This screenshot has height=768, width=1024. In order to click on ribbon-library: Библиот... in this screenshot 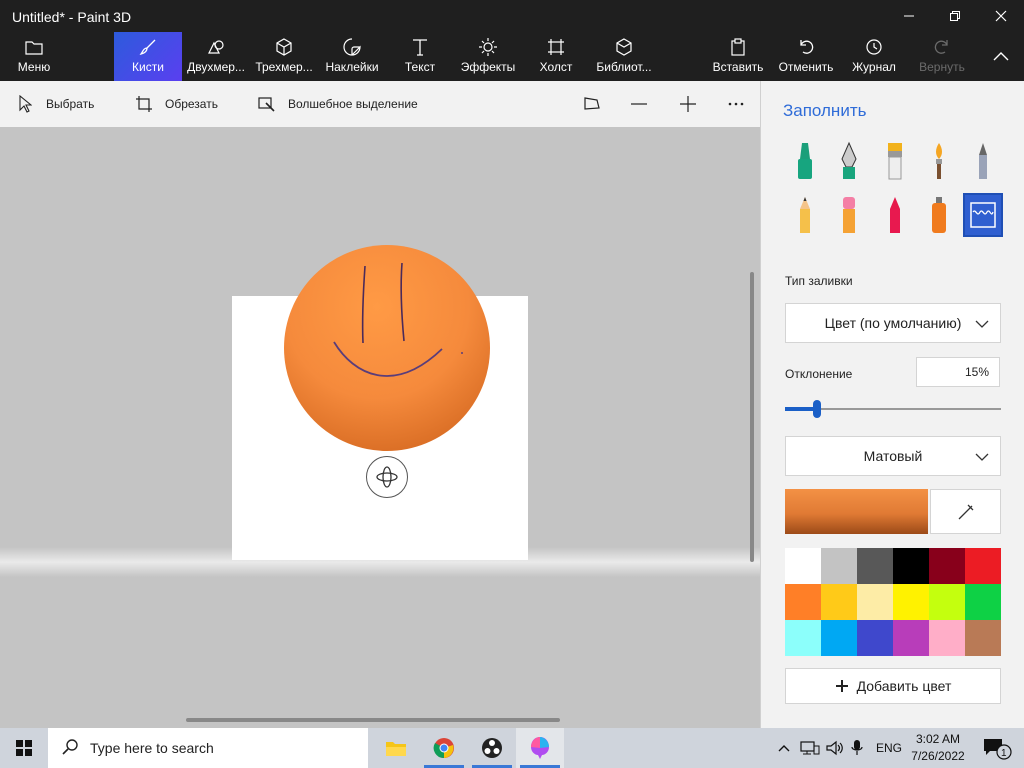, I will do `click(624, 56)`.